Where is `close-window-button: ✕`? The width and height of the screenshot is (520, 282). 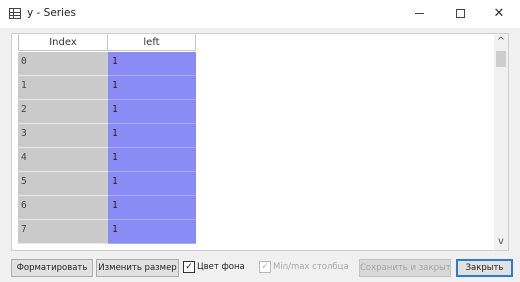 close-window-button: ✕ is located at coordinates (499, 14).